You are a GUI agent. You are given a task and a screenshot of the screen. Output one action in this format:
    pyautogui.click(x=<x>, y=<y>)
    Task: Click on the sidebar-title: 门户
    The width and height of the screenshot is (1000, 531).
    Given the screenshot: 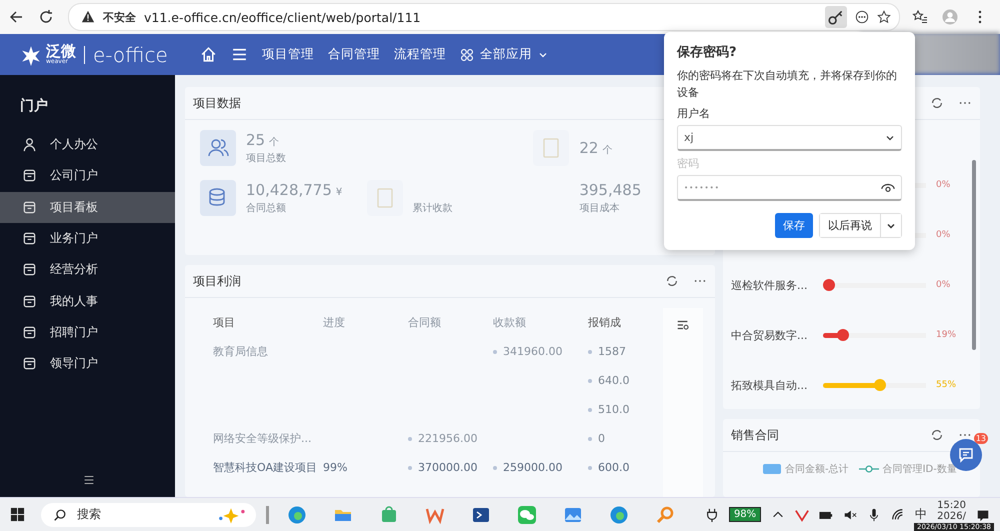 What is the action you would take?
    pyautogui.click(x=34, y=106)
    